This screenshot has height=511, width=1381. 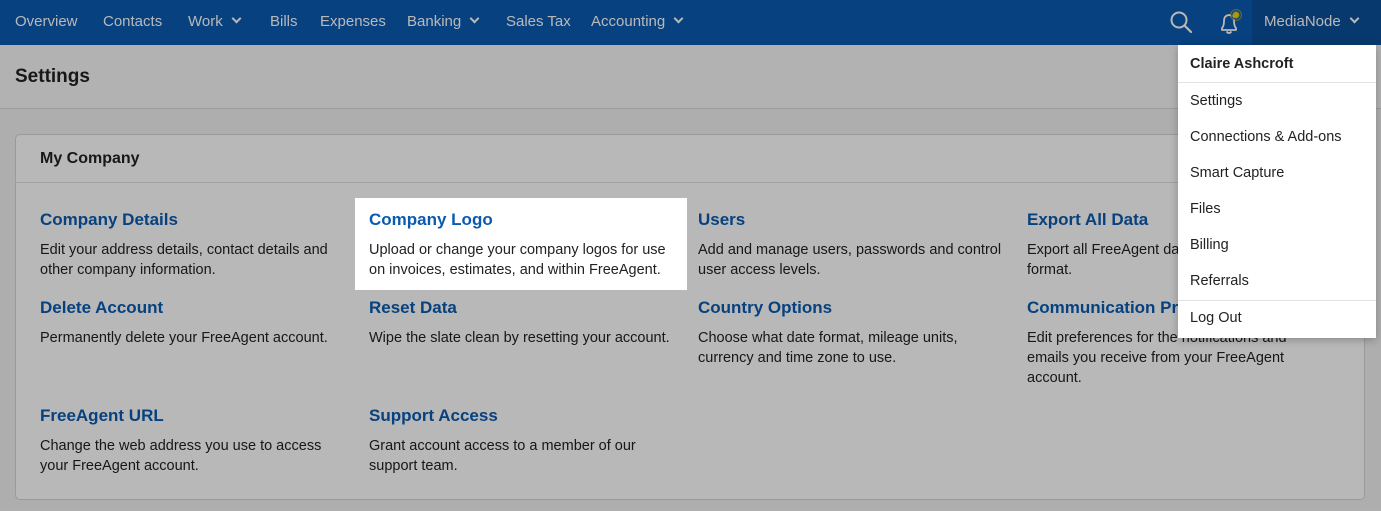 I want to click on dropdown-user-name: Claire Ashcroft, so click(x=1242, y=64).